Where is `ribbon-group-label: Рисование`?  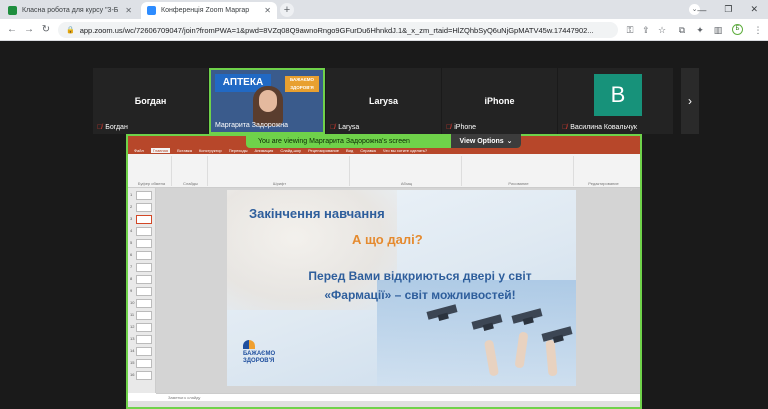 ribbon-group-label: Рисование is located at coordinates (518, 183).